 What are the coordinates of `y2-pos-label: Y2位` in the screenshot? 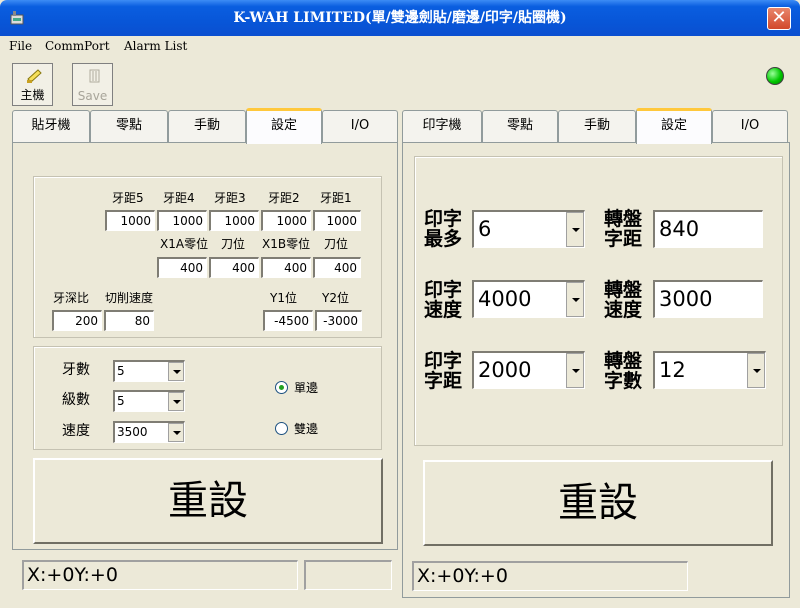 It's located at (335, 298).